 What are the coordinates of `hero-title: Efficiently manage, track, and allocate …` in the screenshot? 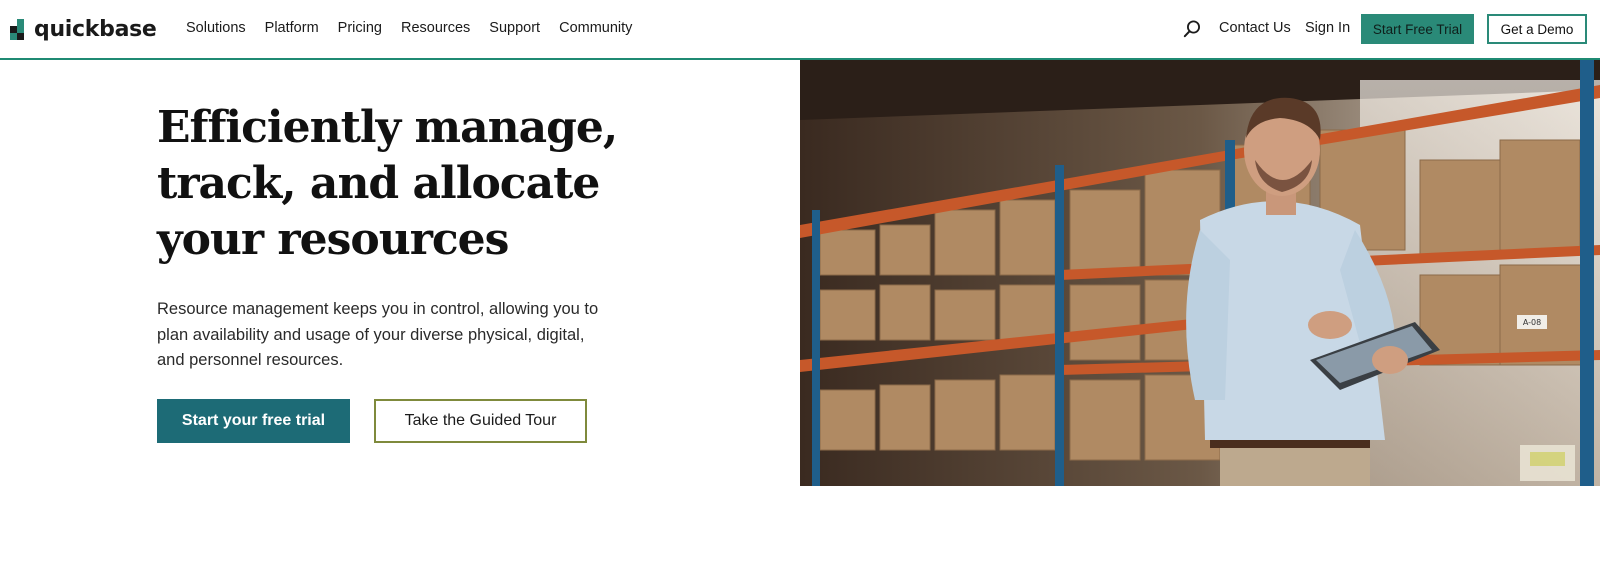 It's located at (437, 184).